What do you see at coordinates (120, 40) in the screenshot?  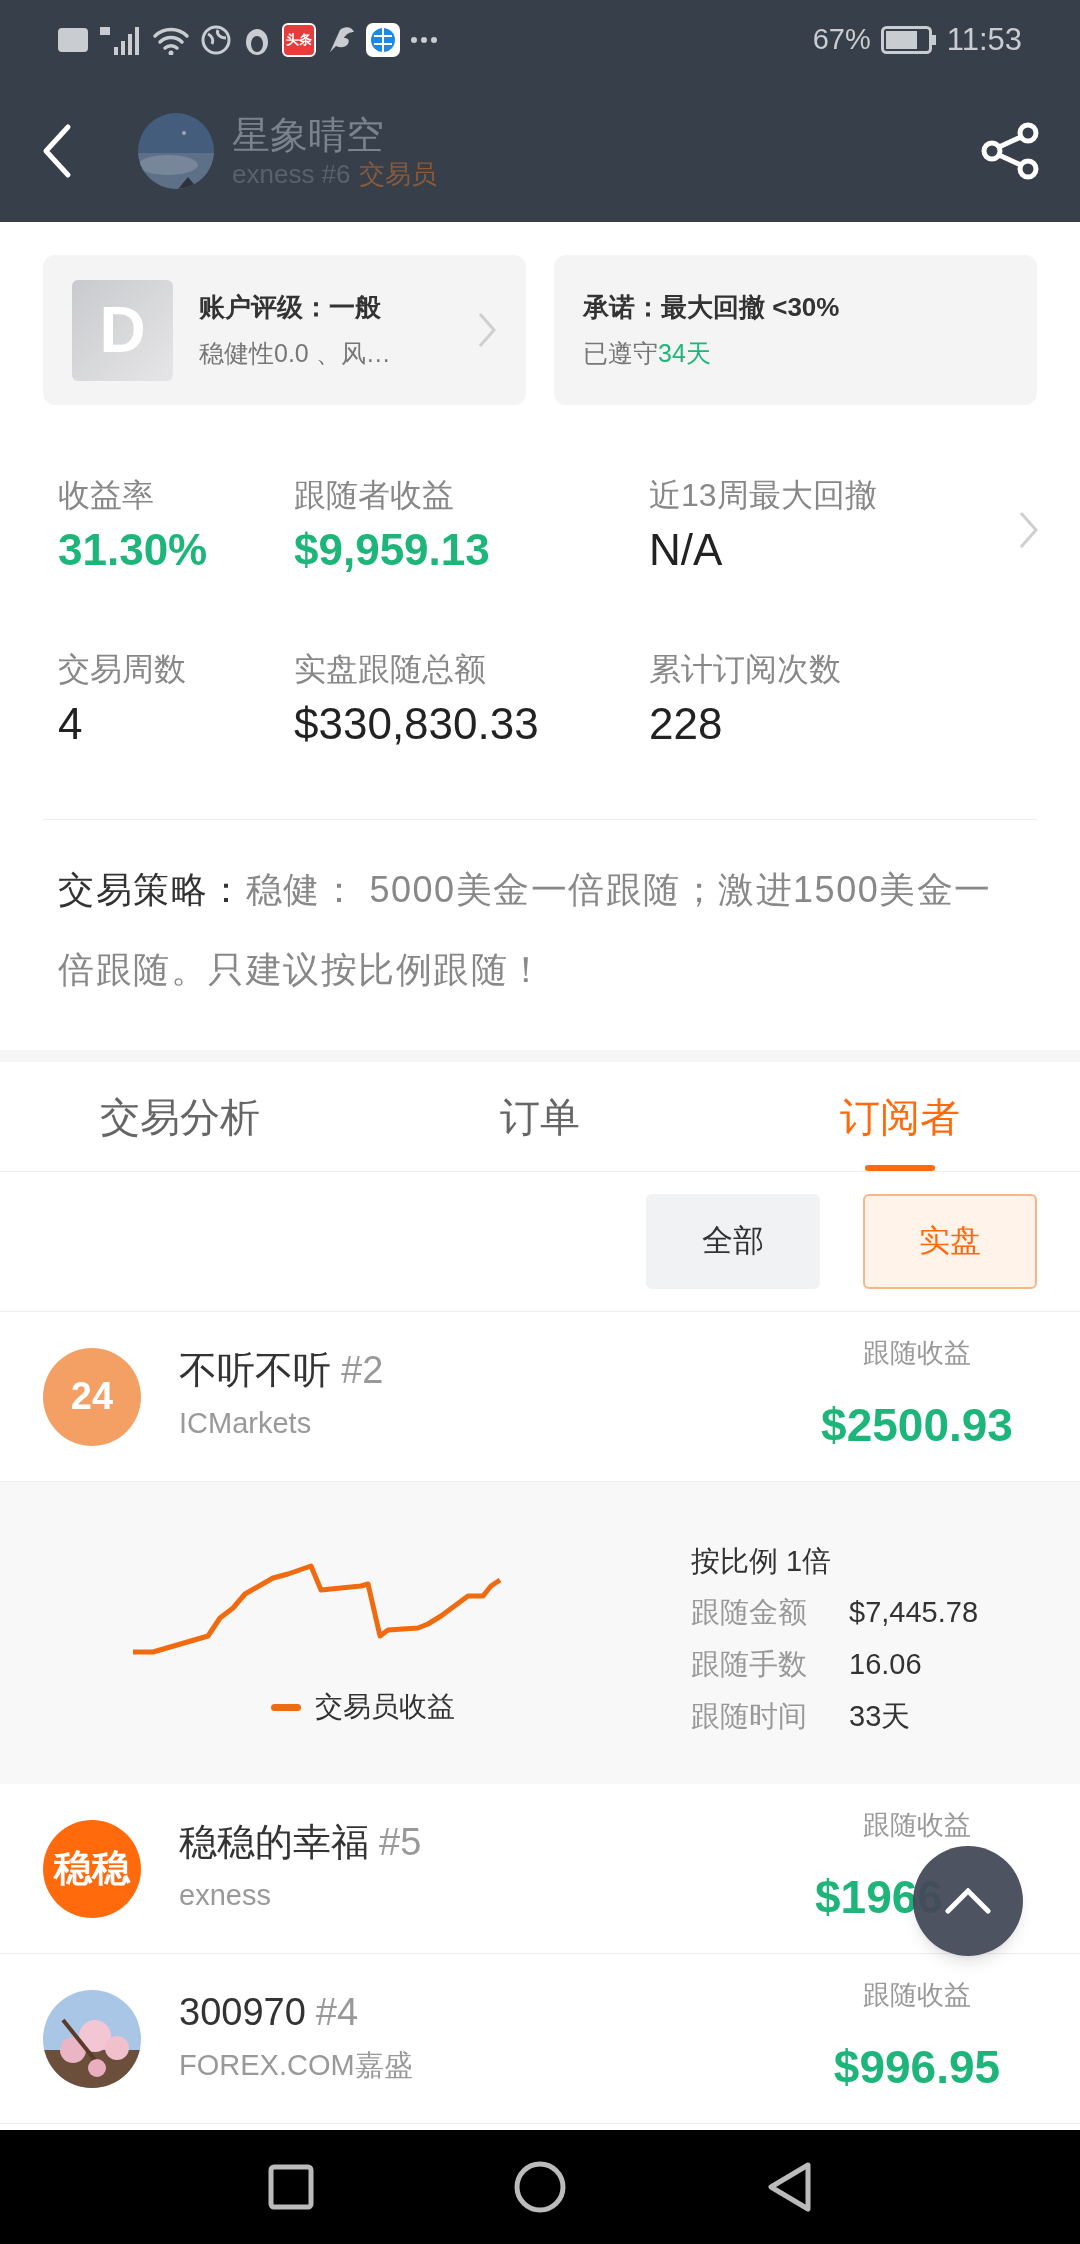 I see `signal-icon` at bounding box center [120, 40].